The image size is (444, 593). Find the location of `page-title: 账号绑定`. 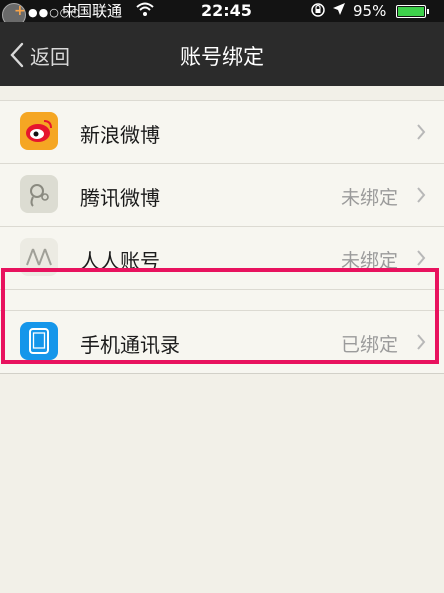

page-title: 账号绑定 is located at coordinates (222, 57).